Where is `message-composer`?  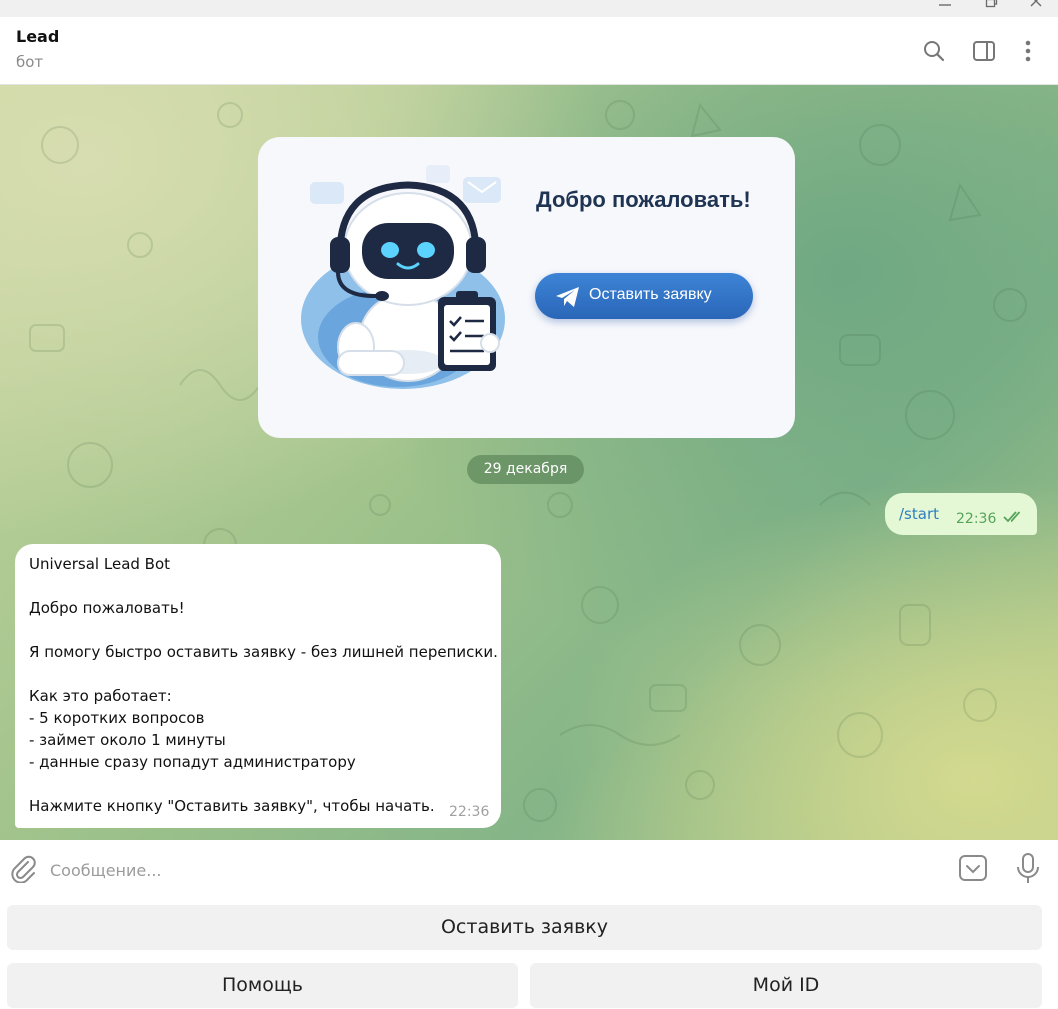 message-composer is located at coordinates (529, 869).